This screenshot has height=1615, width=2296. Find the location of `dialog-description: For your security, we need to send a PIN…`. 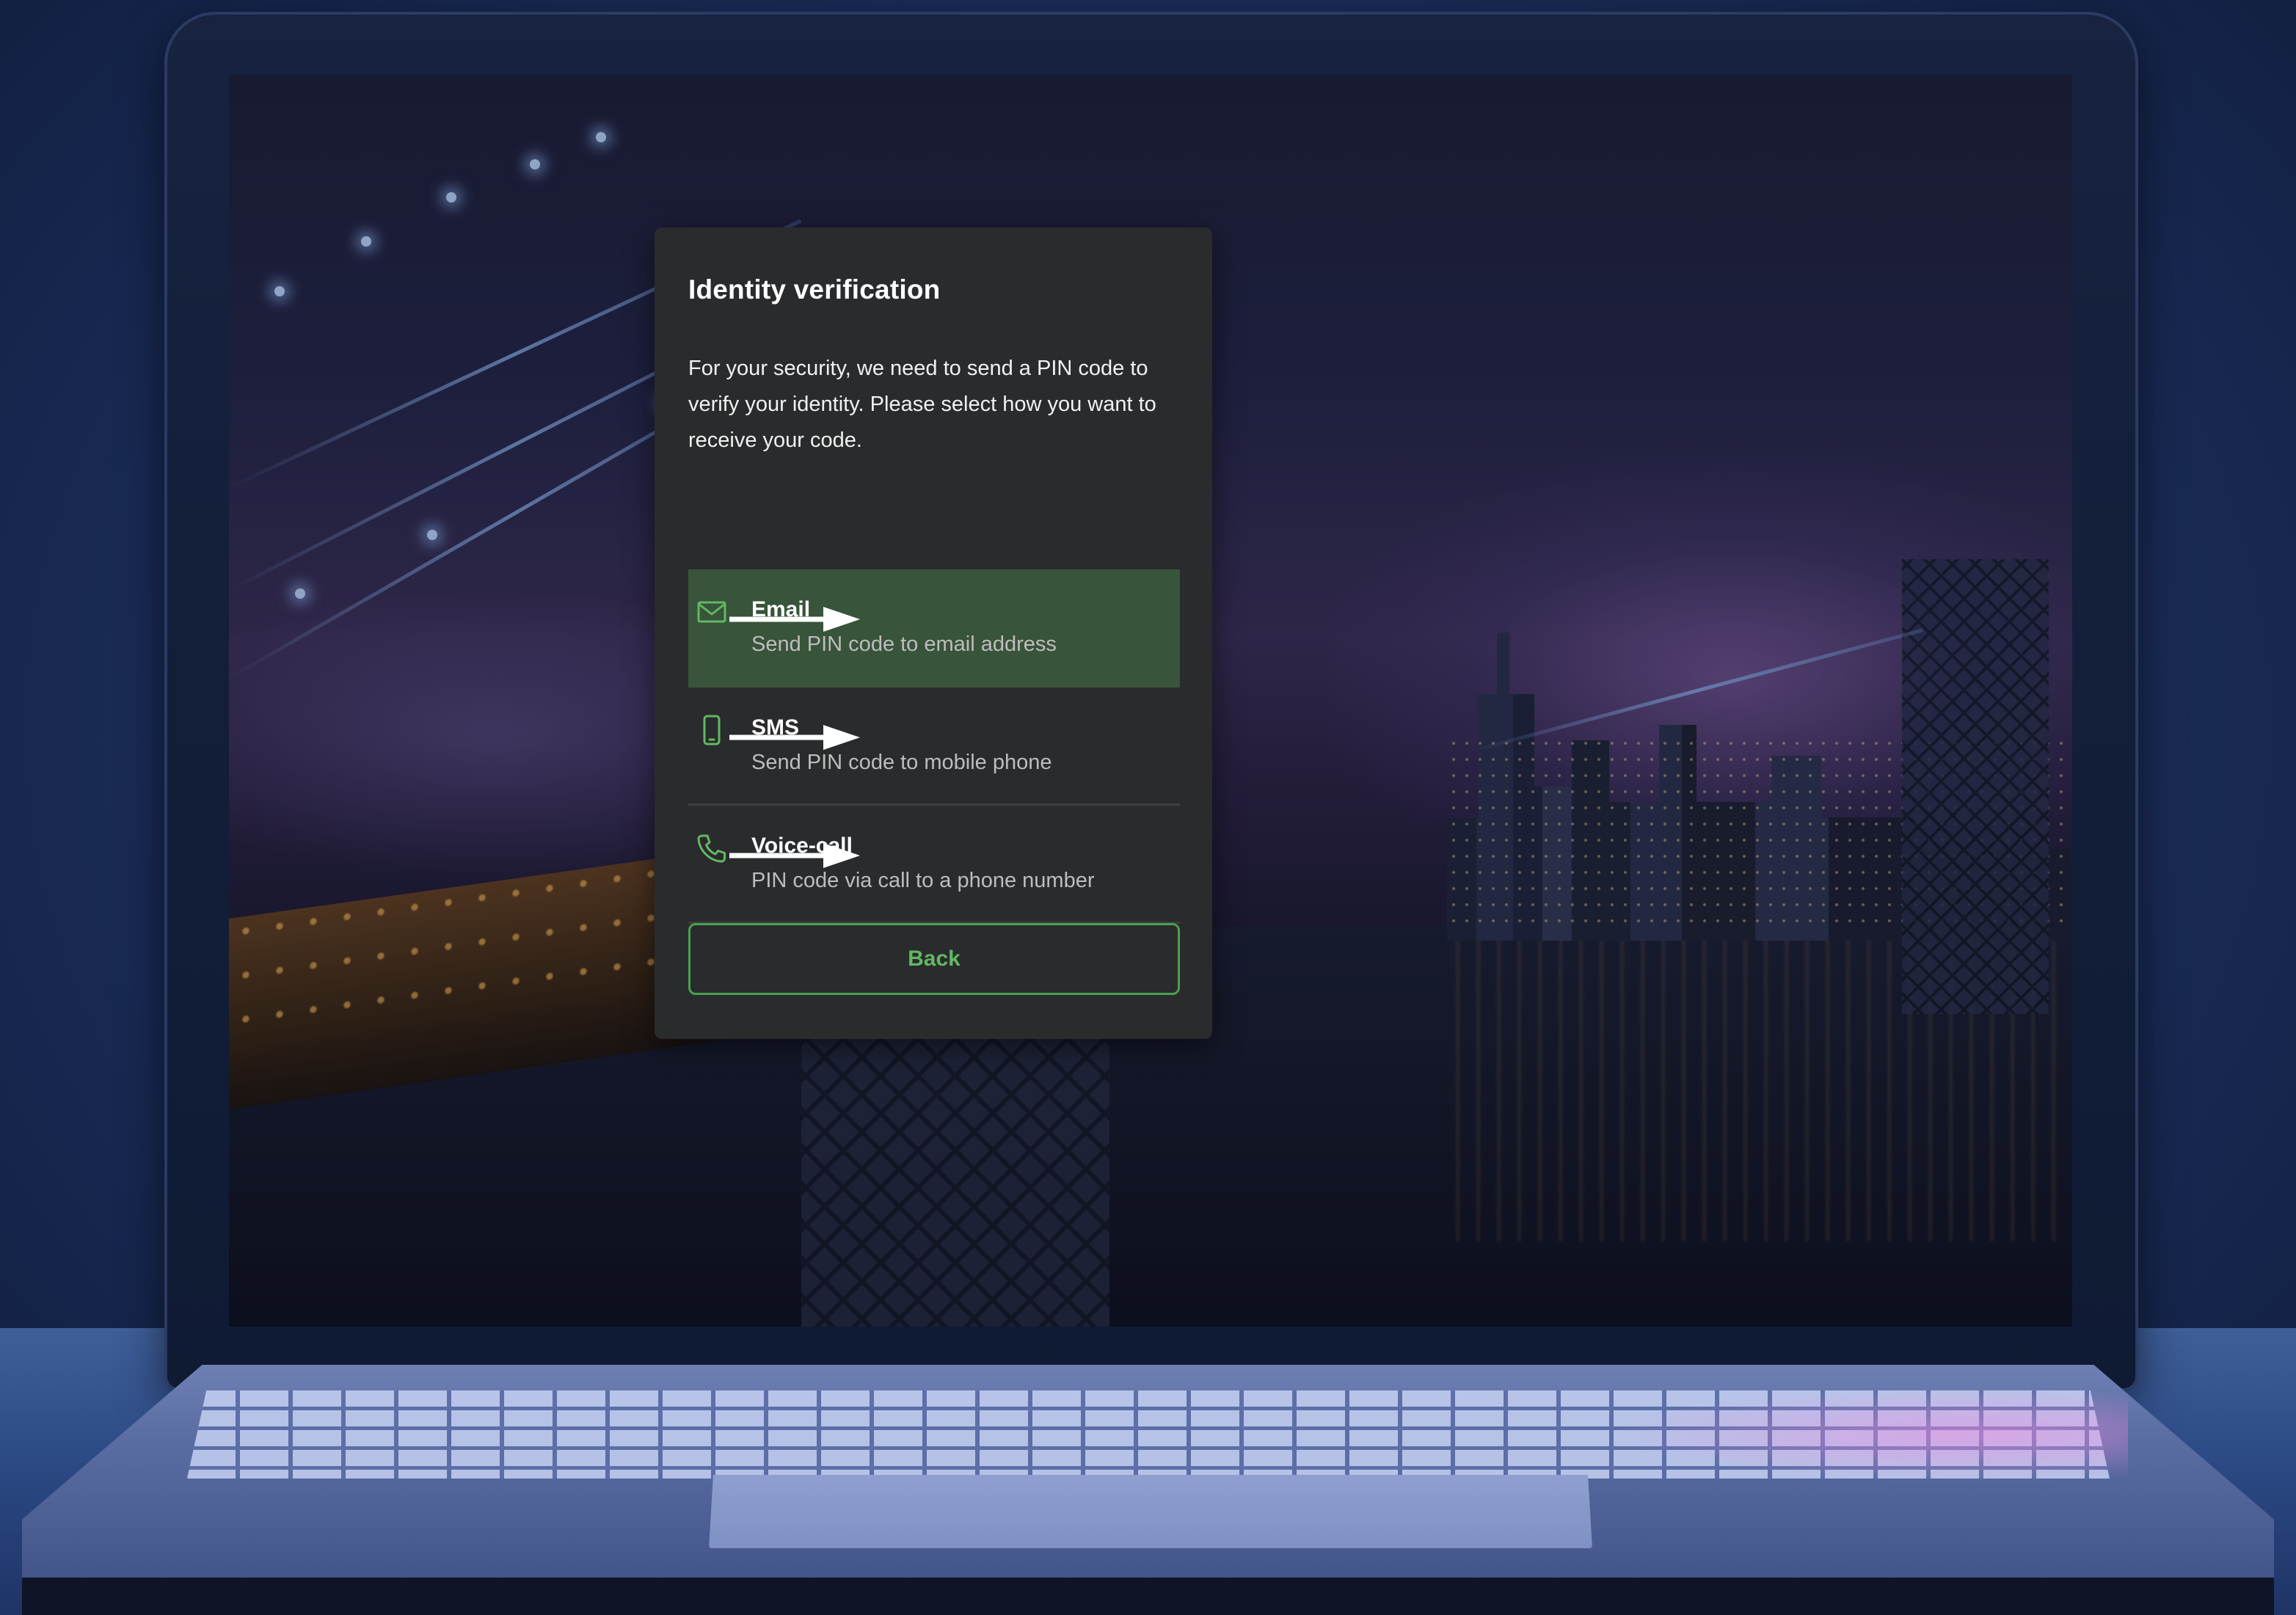

dialog-description: For your security, we need to send a PIN… is located at coordinates (922, 404).